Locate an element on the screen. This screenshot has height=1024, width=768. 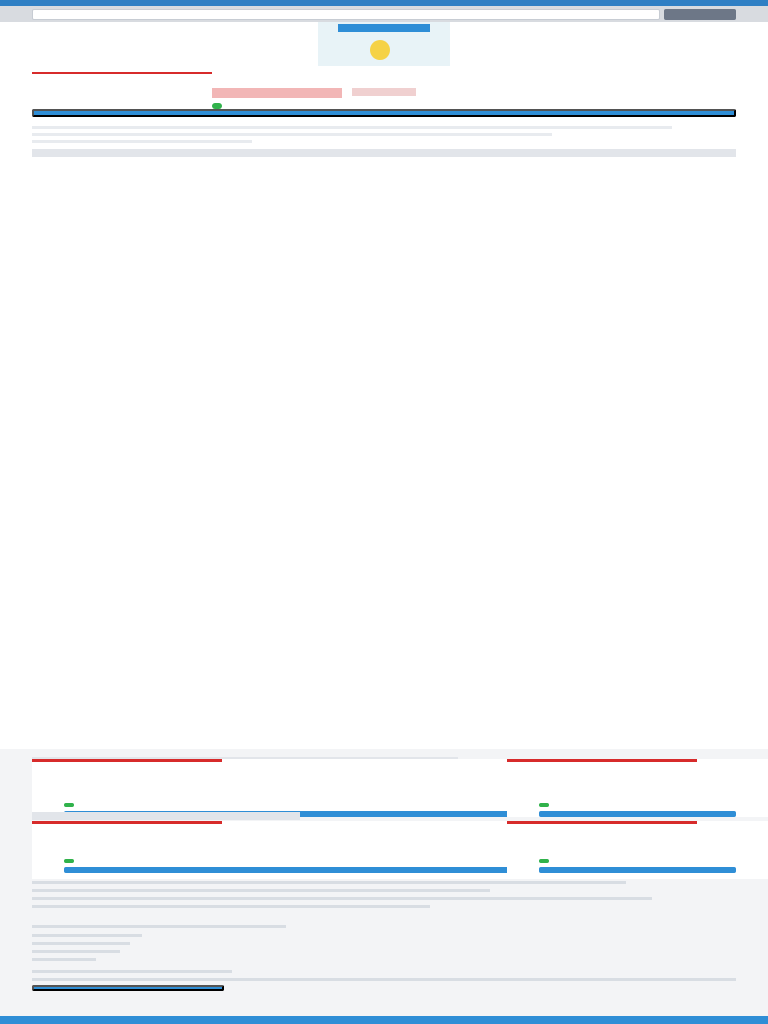
product-title is located at coordinates (384, 69).